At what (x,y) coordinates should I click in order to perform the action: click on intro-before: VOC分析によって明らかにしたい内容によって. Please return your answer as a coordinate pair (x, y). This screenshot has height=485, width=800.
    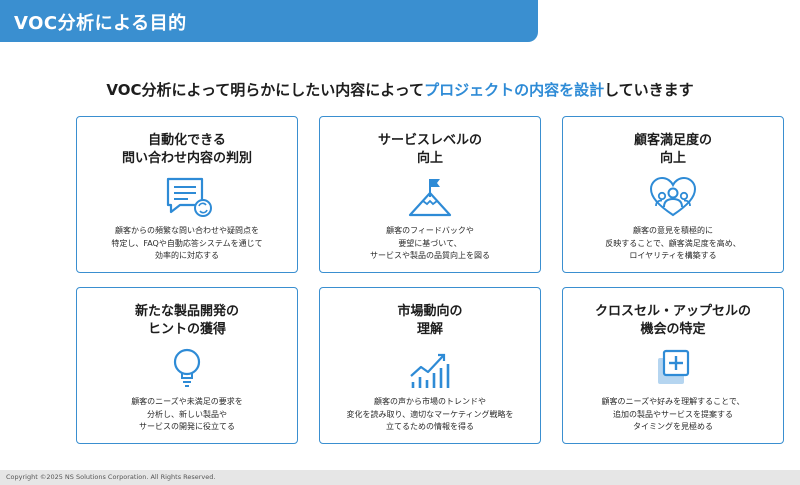
    Looking at the image, I should click on (265, 90).